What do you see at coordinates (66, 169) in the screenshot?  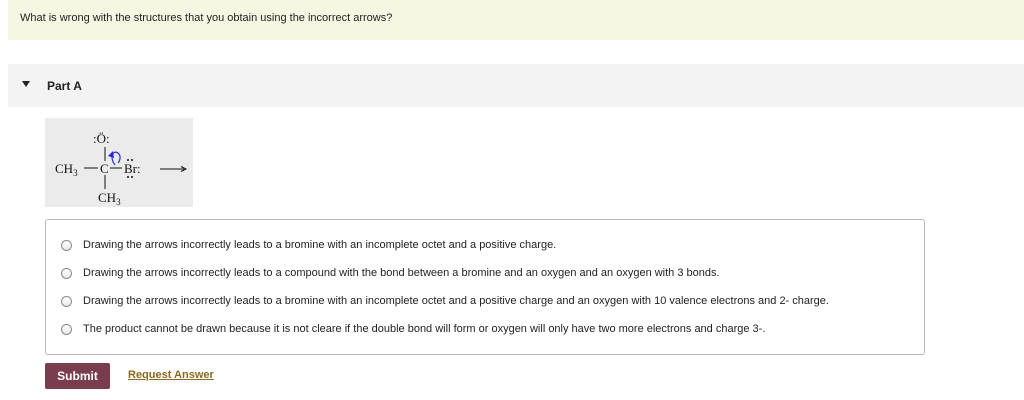 I see `left-methyl-group: CH3` at bounding box center [66, 169].